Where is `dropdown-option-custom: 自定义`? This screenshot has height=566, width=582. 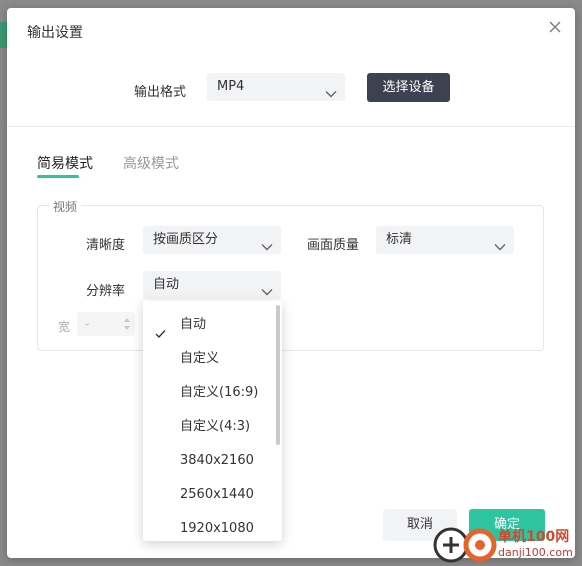
dropdown-option-custom: 自定义 is located at coordinates (209, 359).